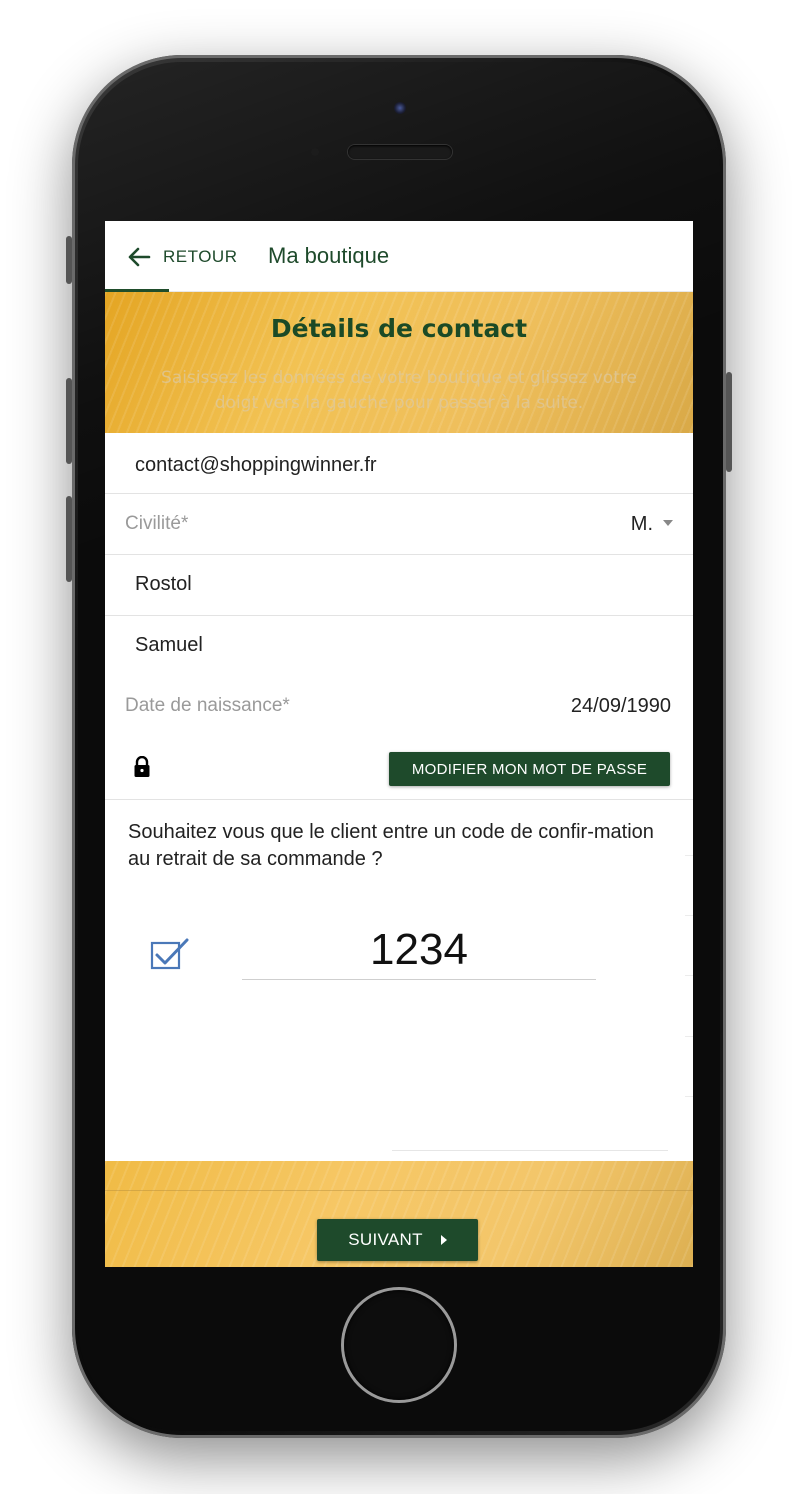 This screenshot has width=800, height=1494. Describe the element at coordinates (530, 1150) in the screenshot. I see `divider` at that location.